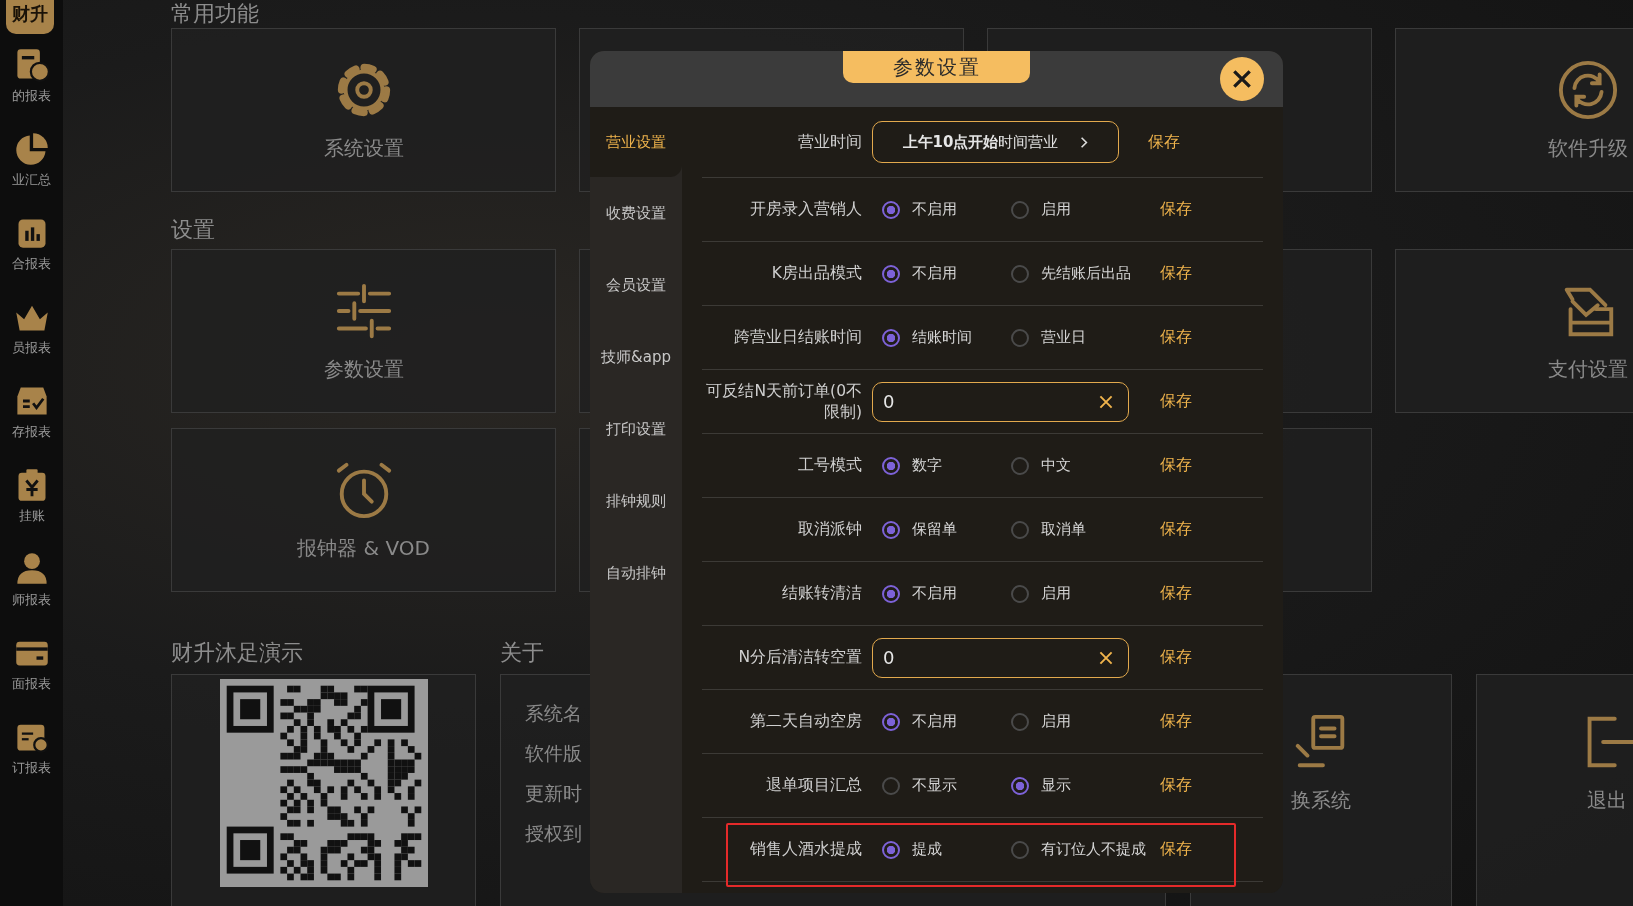 The width and height of the screenshot is (1633, 906). What do you see at coordinates (636, 213) in the screenshot?
I see `nav-tab: 收费设置` at bounding box center [636, 213].